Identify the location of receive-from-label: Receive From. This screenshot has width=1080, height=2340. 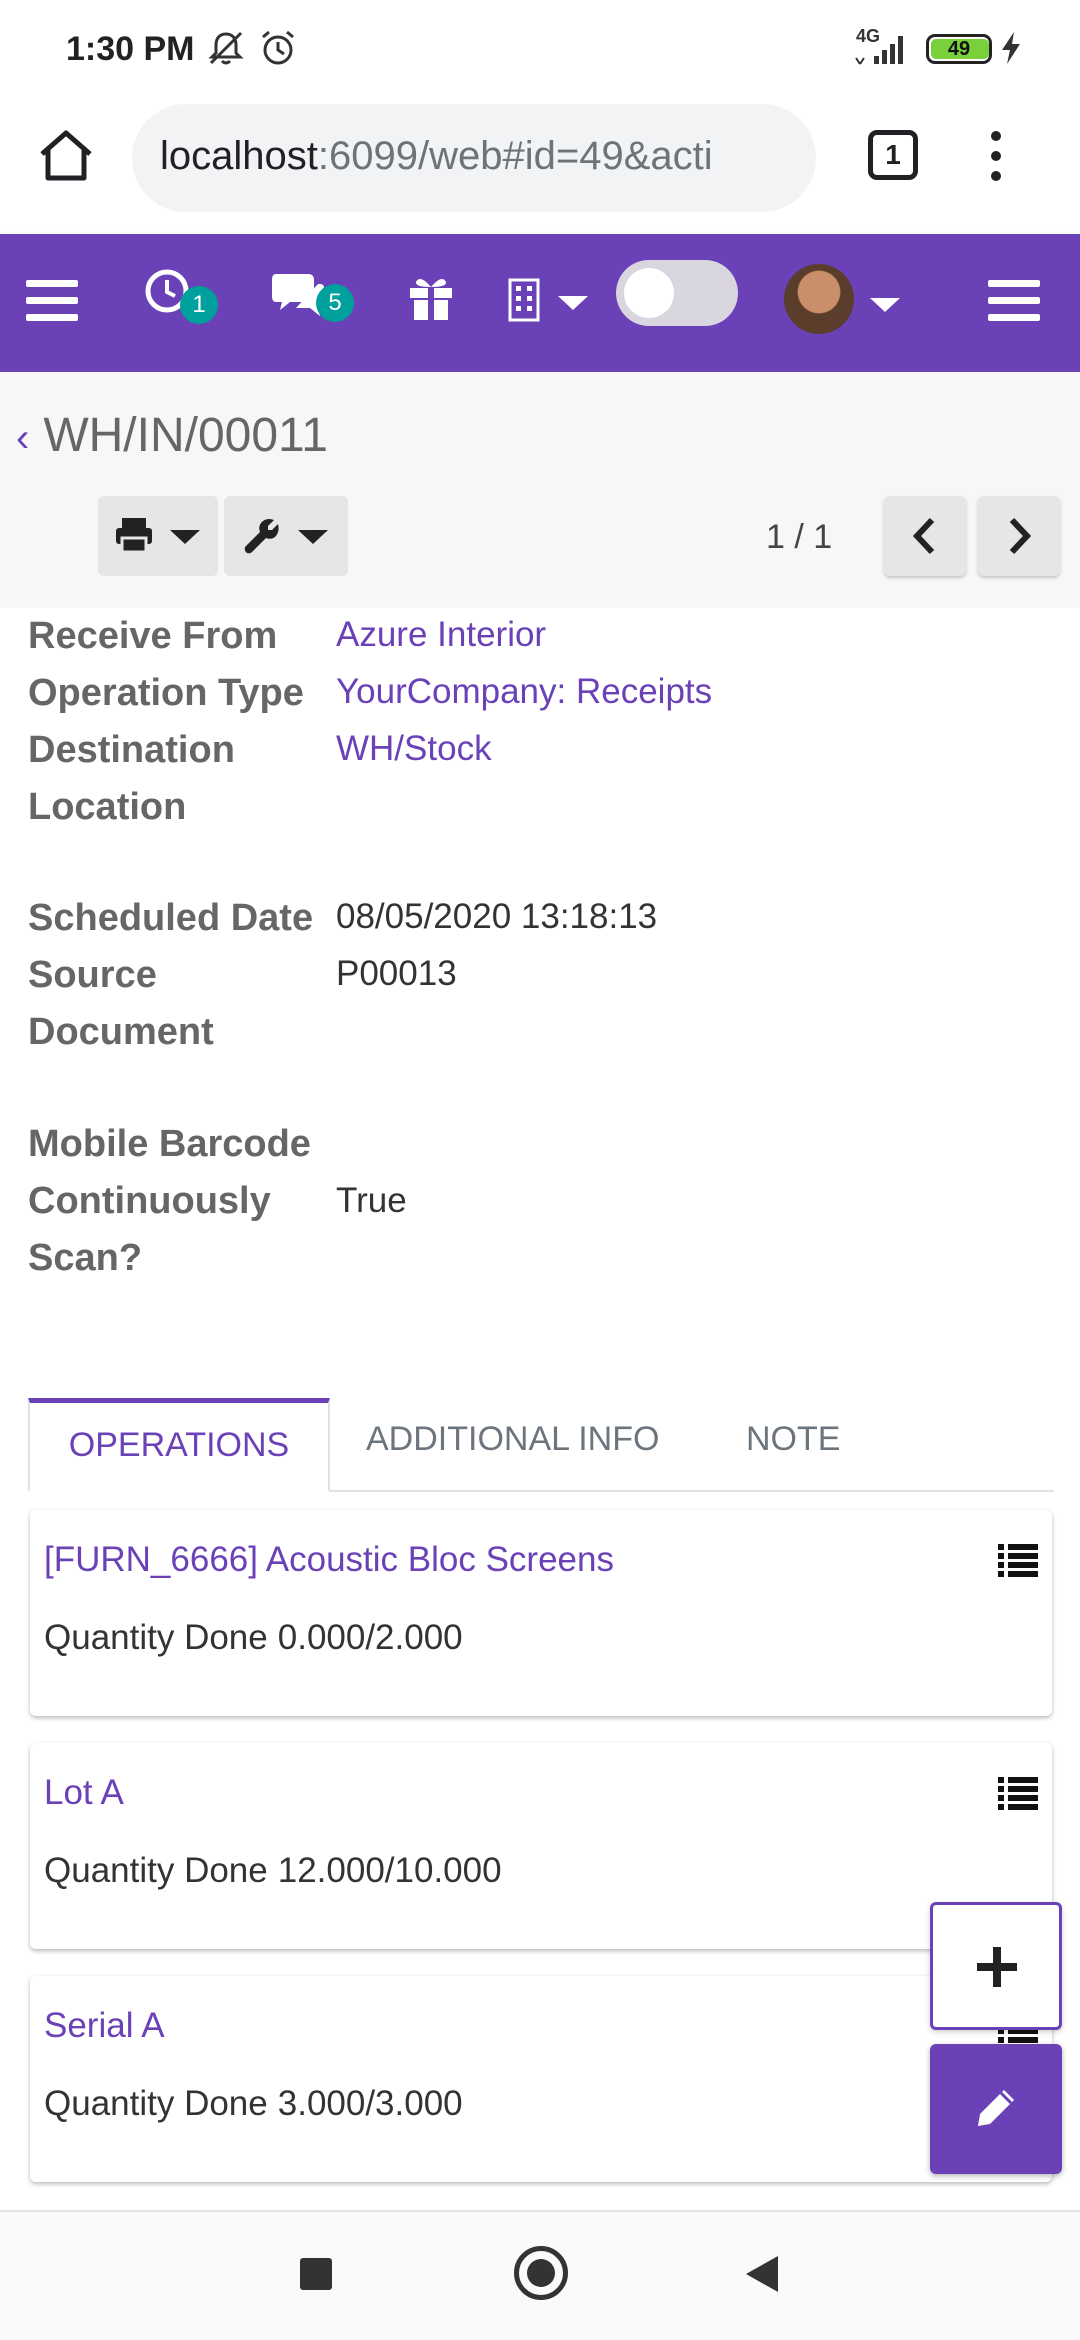
(153, 636).